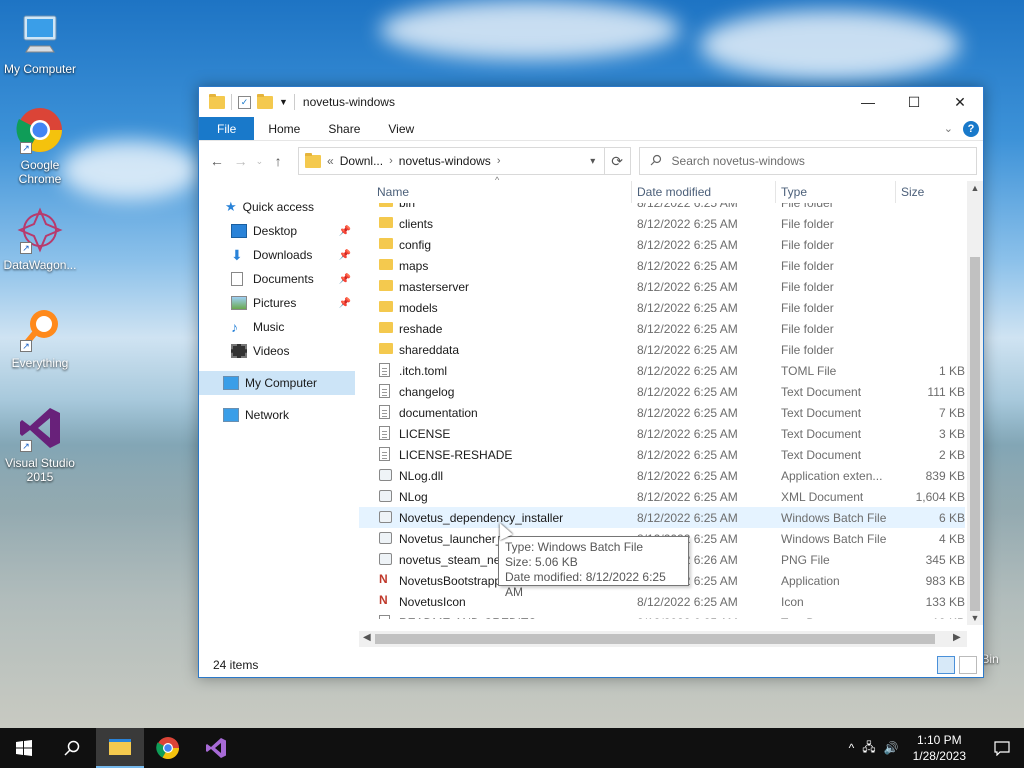 Image resolution: width=1024 pixels, height=768 pixels. What do you see at coordinates (279, 279) in the screenshot?
I see `nav-documents: Documents 📌` at bounding box center [279, 279].